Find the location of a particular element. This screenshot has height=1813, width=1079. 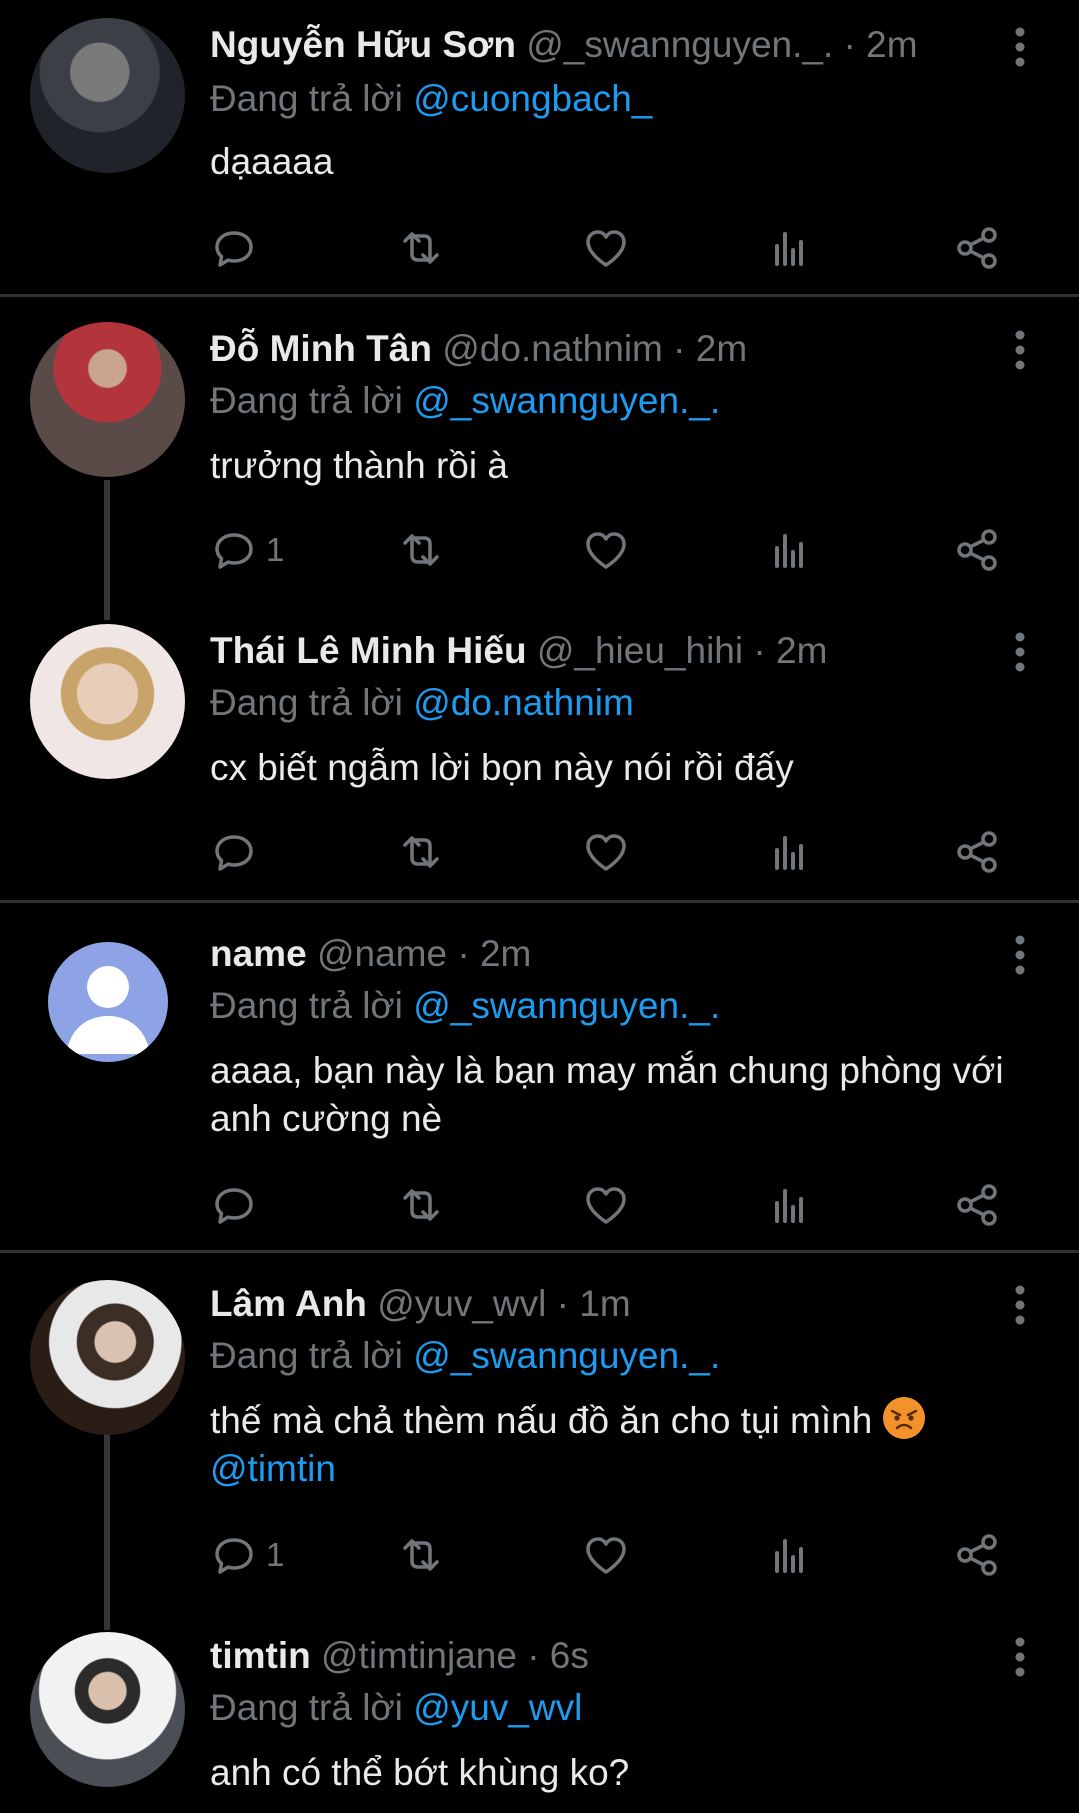

display-name: name is located at coordinates (258, 953).